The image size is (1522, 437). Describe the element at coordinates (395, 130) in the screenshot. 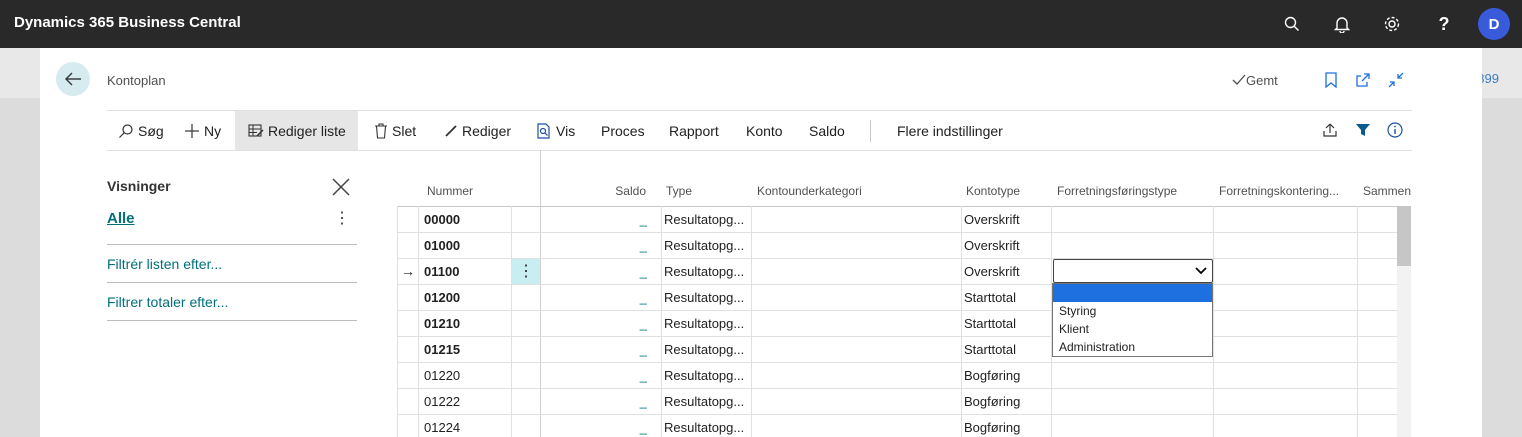

I see `delete-action: Slet` at that location.